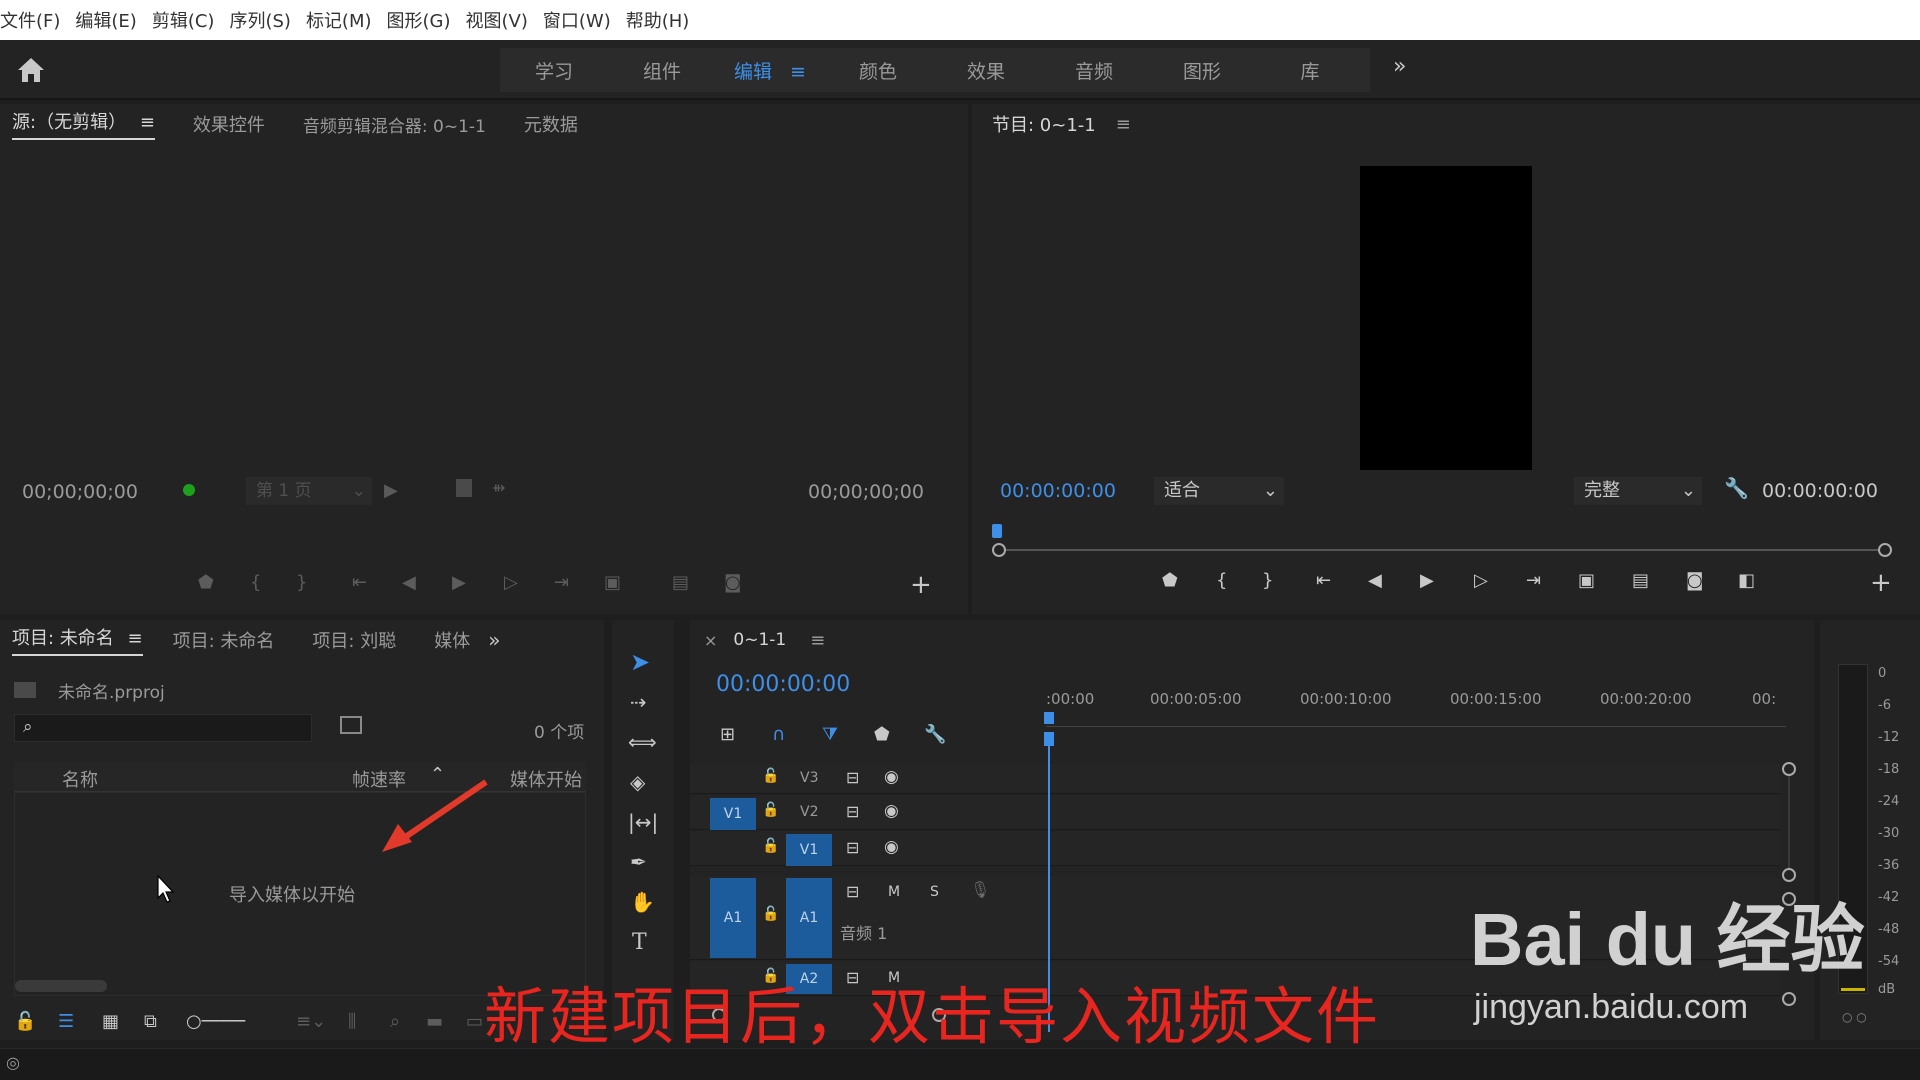 This screenshot has height=1080, width=1920. Describe the element at coordinates (798, 72) in the screenshot. I see `workspace-menu-icon: ≡` at that location.